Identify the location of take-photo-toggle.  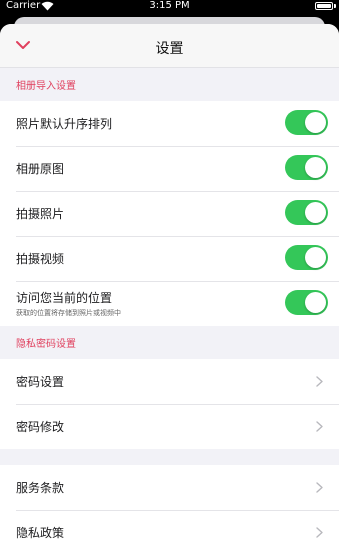
(306, 212).